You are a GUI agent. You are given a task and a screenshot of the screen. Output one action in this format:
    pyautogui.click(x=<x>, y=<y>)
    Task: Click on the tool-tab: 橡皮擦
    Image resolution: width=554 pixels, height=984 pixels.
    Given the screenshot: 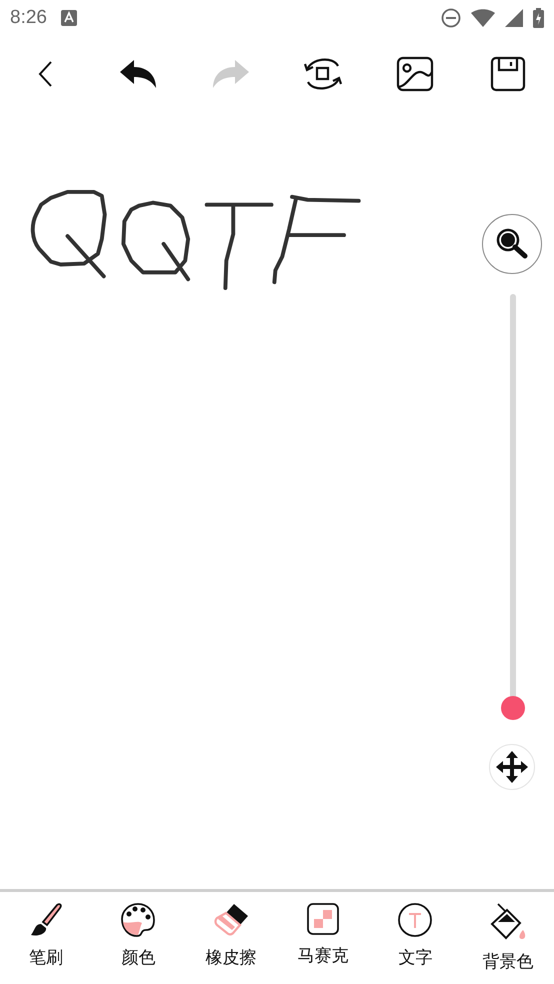 What is the action you would take?
    pyautogui.click(x=230, y=938)
    